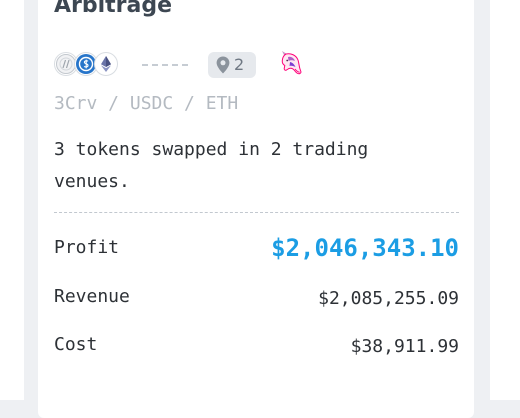 The width and height of the screenshot is (520, 418). Describe the element at coordinates (388, 298) in the screenshot. I see `revenue-value: $2,085,255.09` at that location.